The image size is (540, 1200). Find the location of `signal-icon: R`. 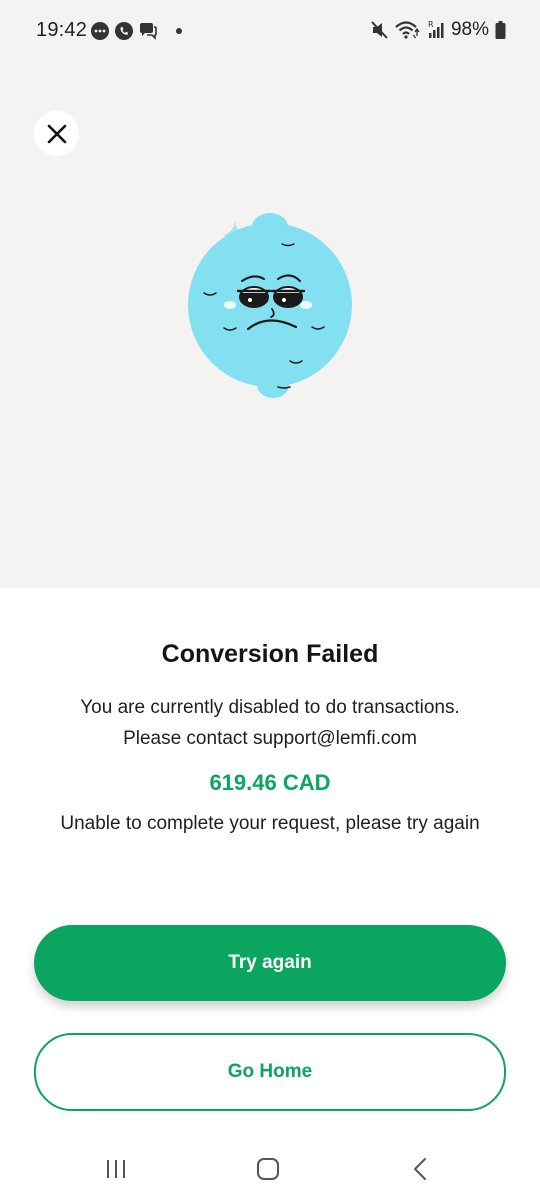

signal-icon: R is located at coordinates (436, 29).